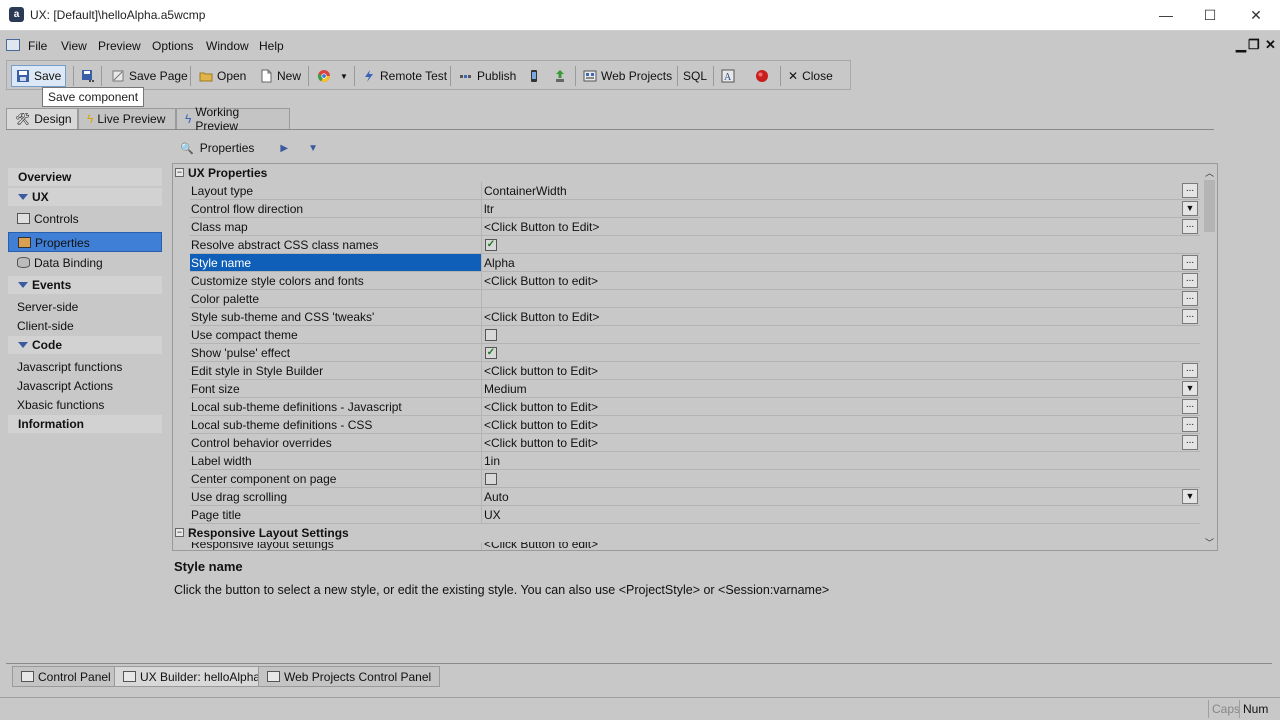  I want to click on nav-item-javascript-functions: Javascript functions, so click(85, 367).